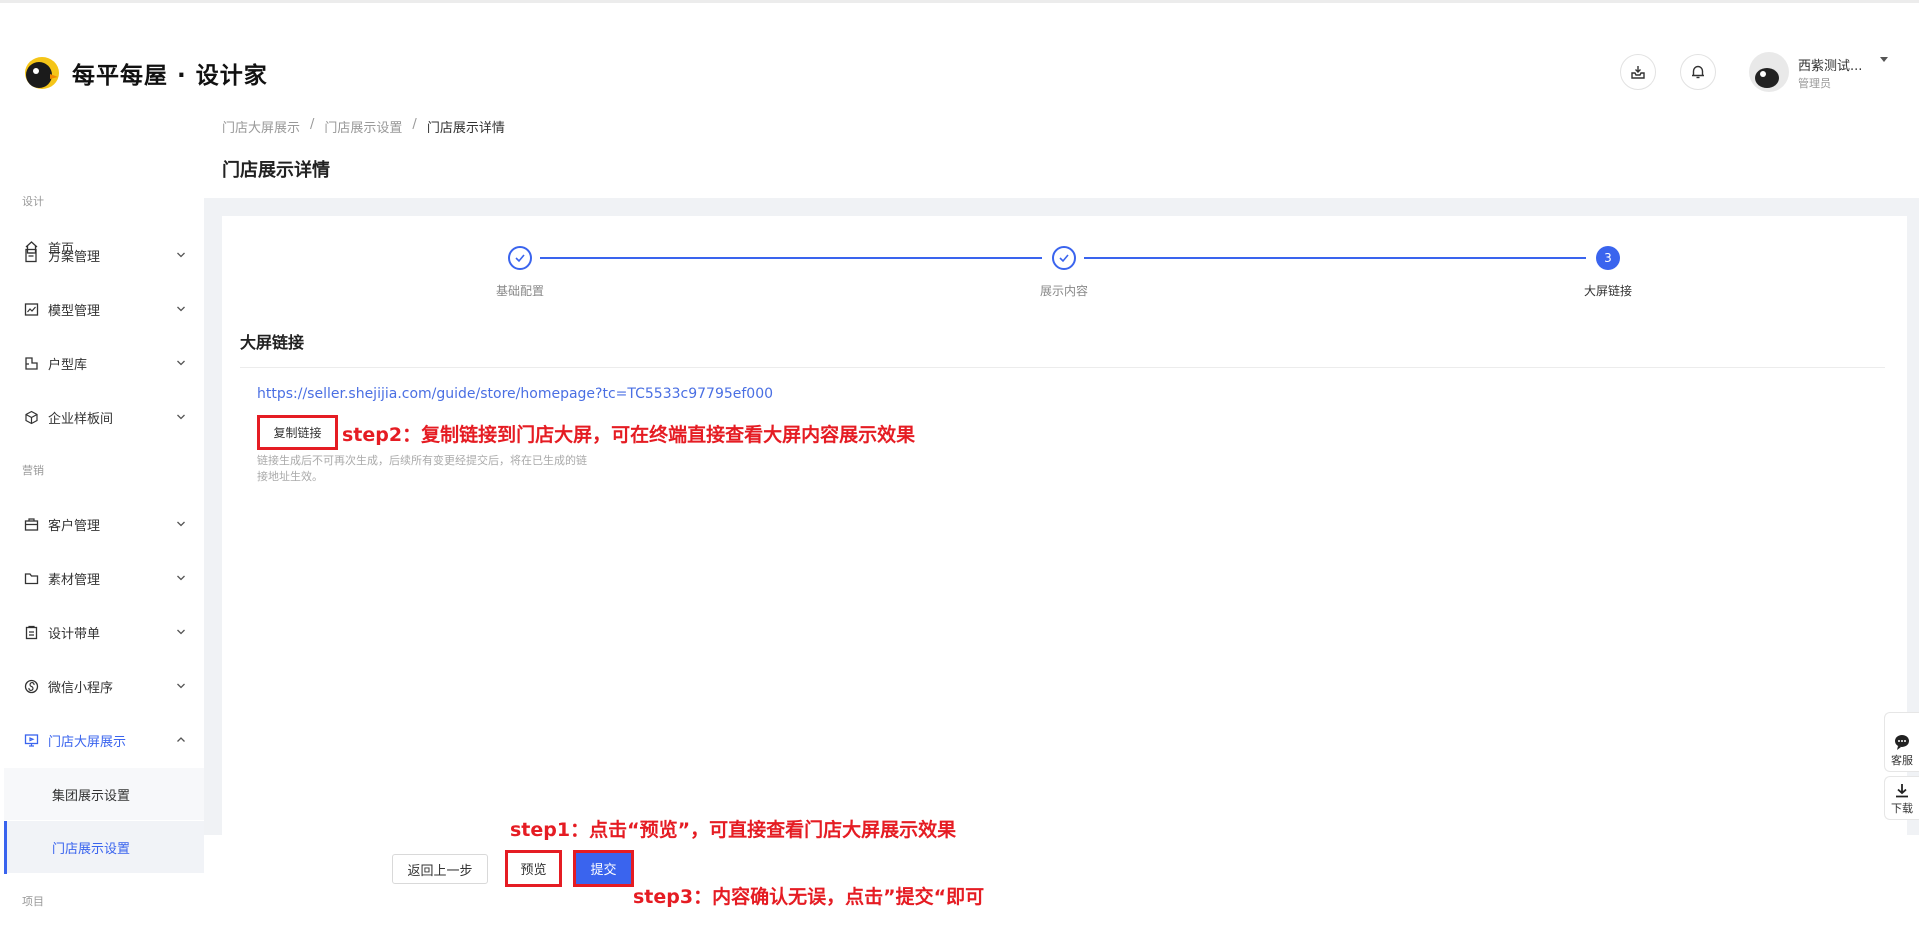  I want to click on sidebar-group-project: 项目, so click(33, 901).